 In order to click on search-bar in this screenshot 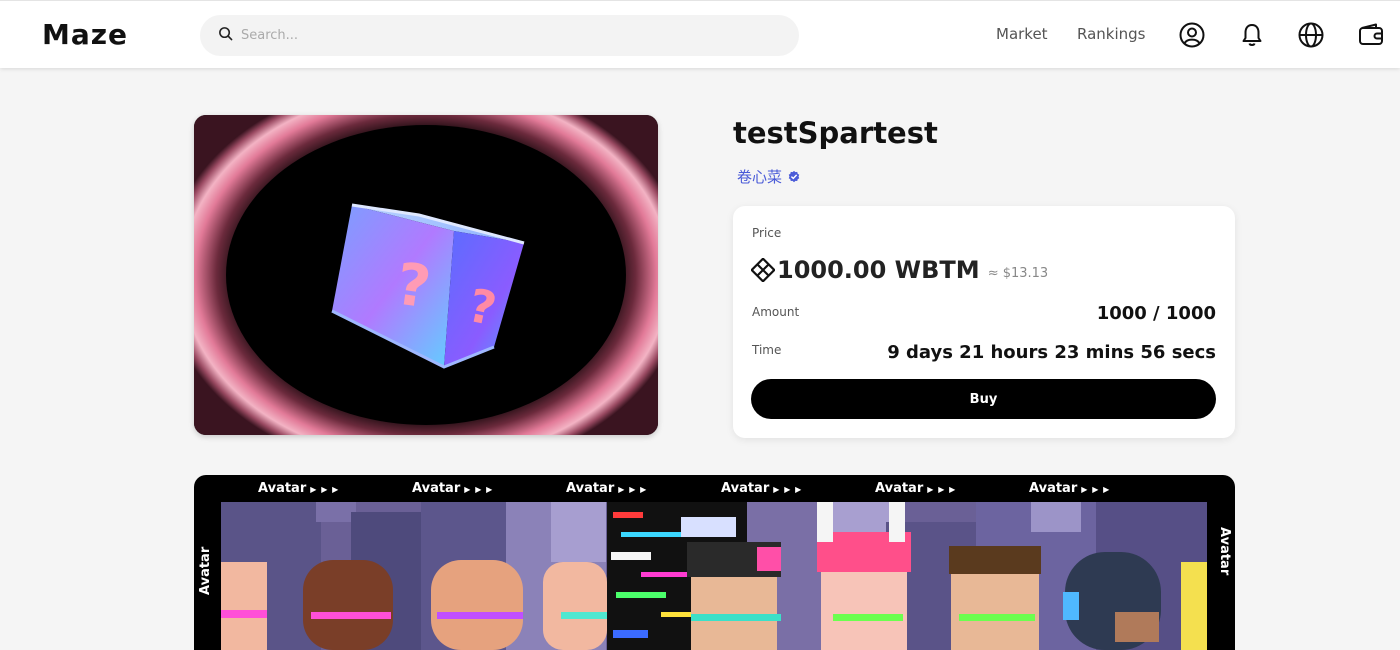, I will do `click(499, 35)`.